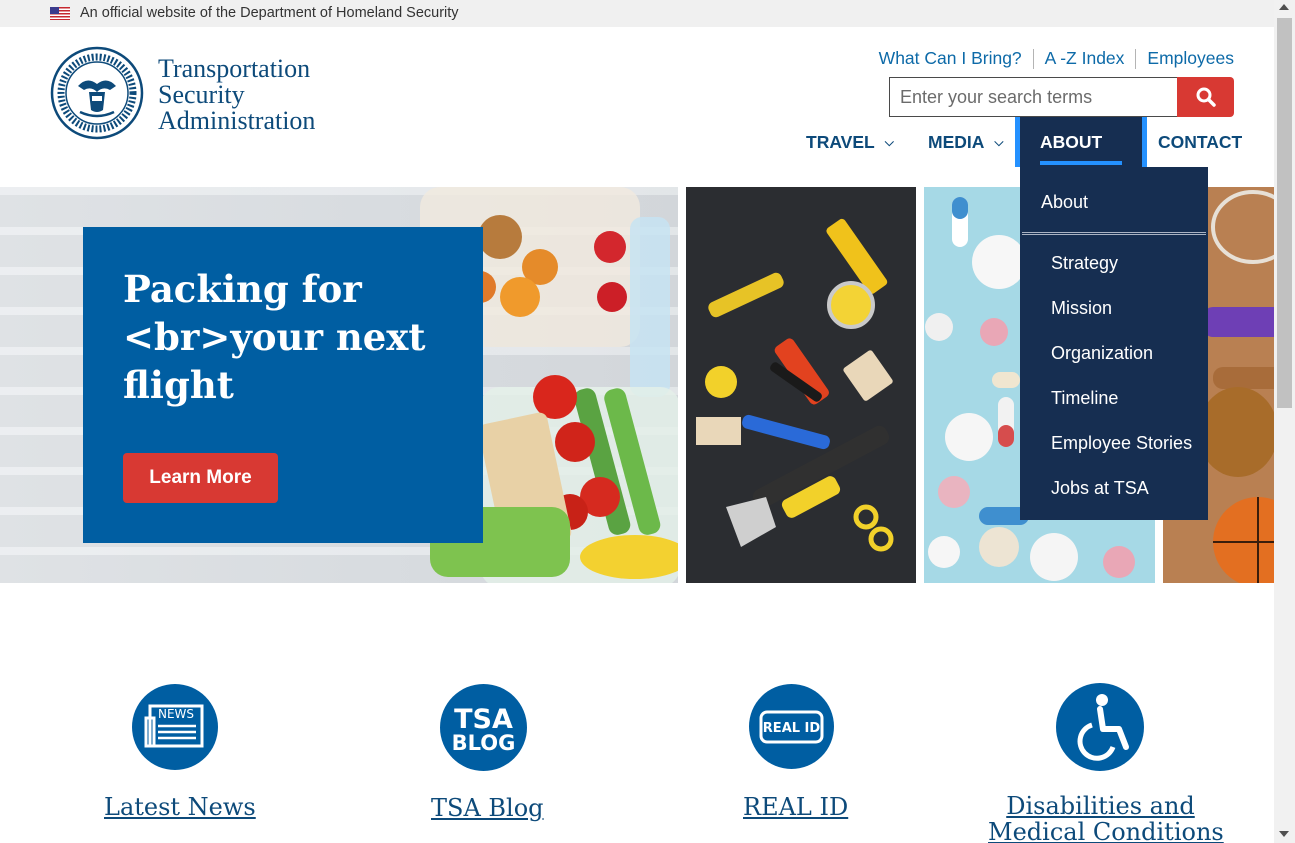 Image resolution: width=1295 pixels, height=843 pixels. Describe the element at coordinates (1071, 141) in the screenshot. I see `nav-about-label: ABOUT` at that location.